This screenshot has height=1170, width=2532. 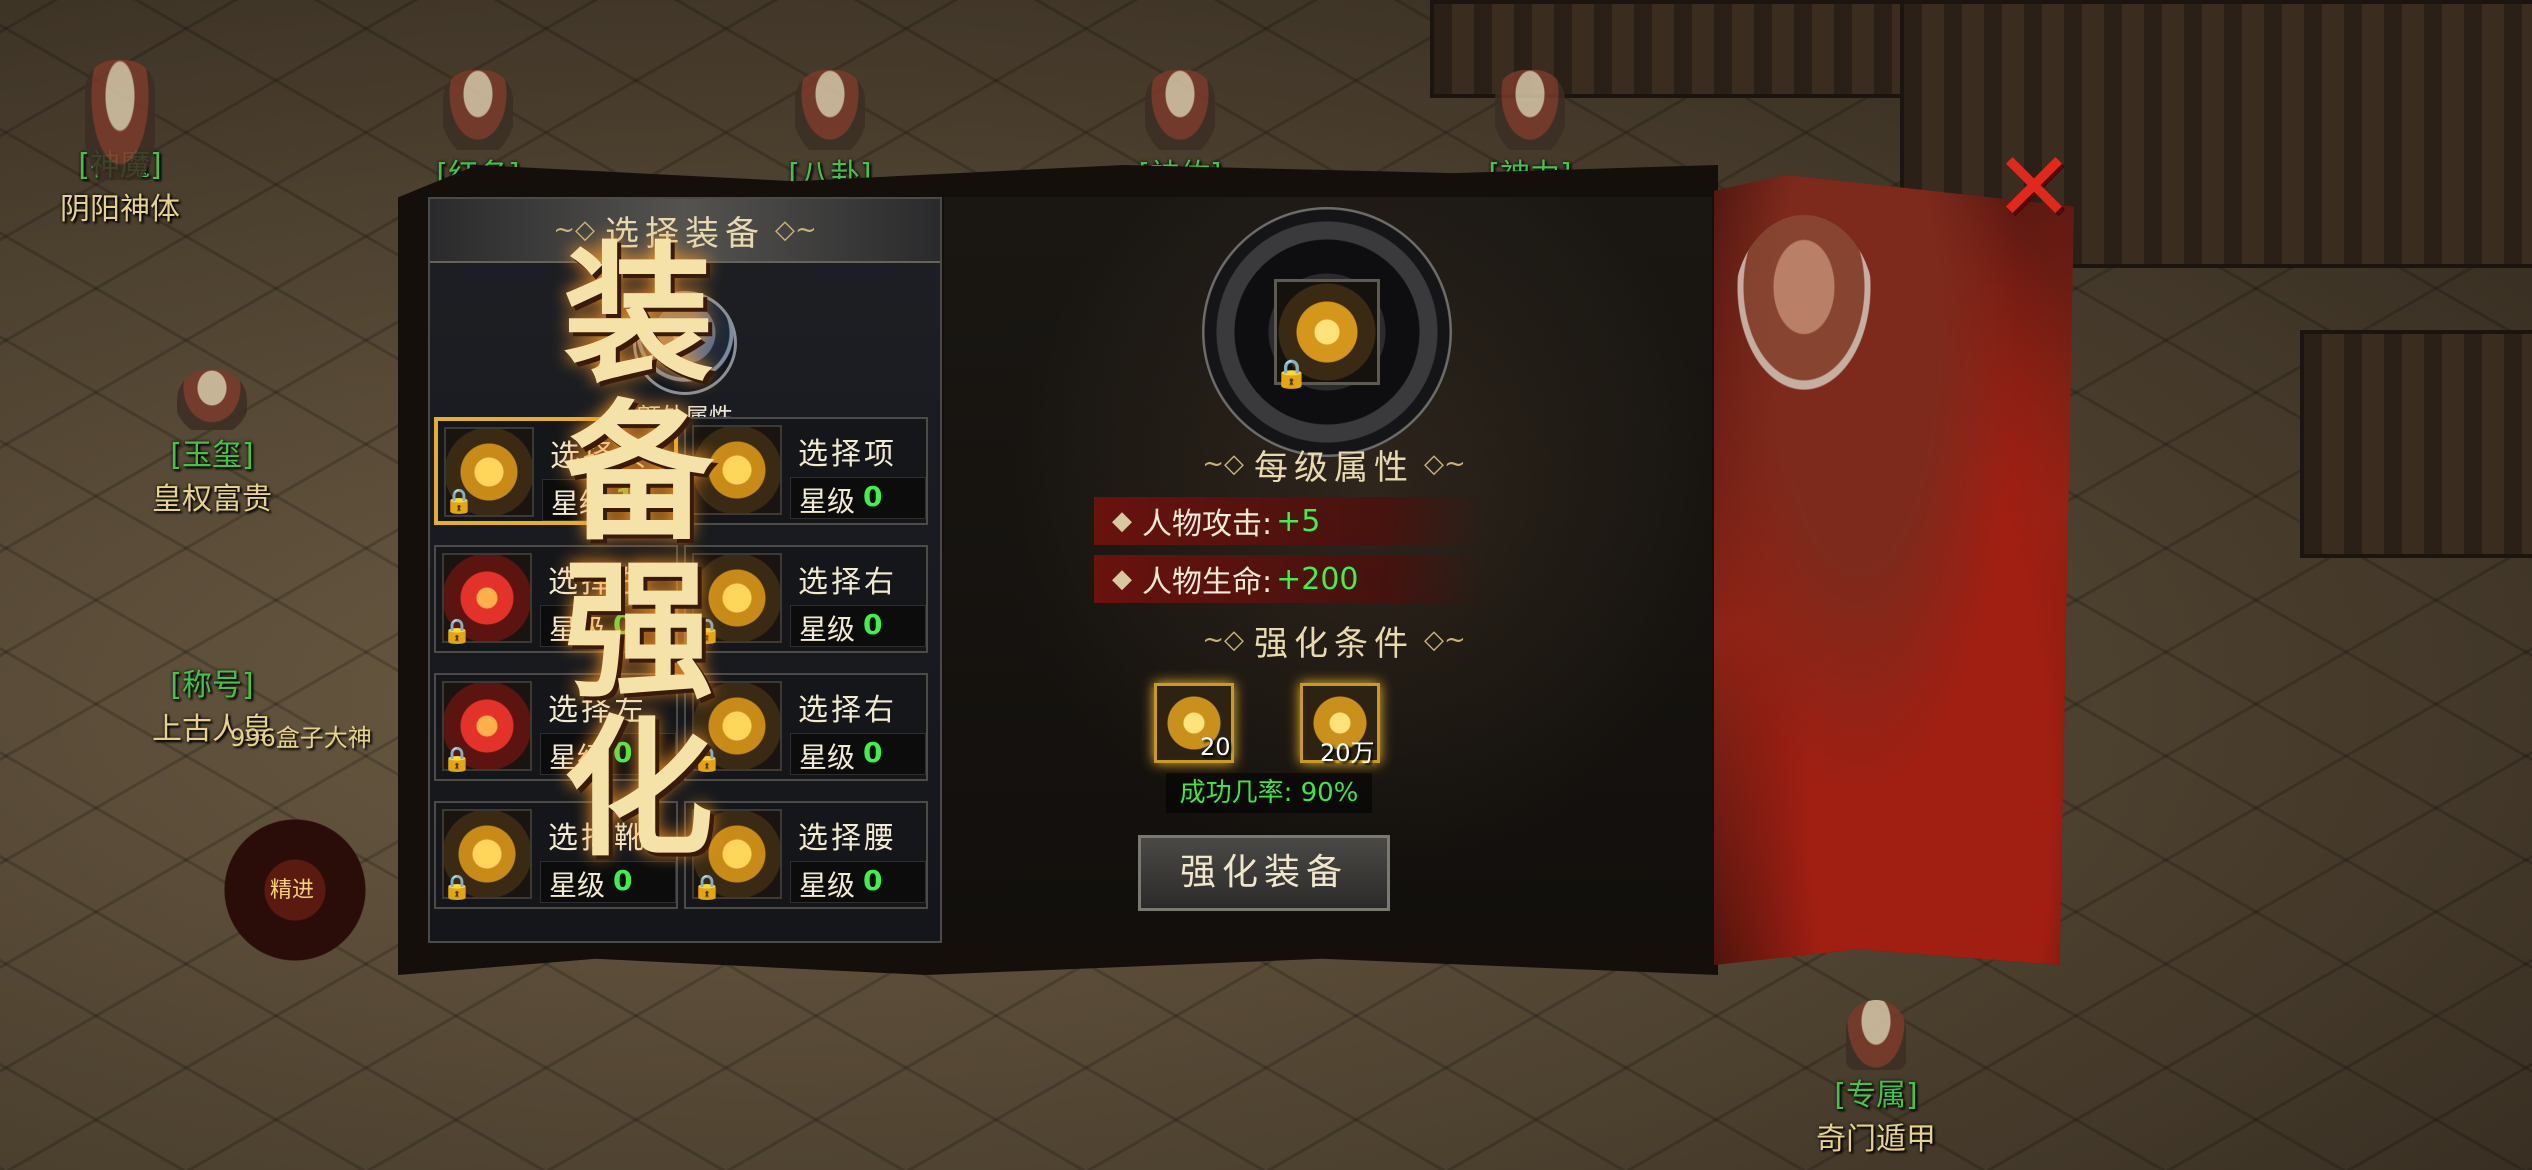 I want to click on attribute-row: ◆ 人物生命: +200, so click(x=1289, y=579).